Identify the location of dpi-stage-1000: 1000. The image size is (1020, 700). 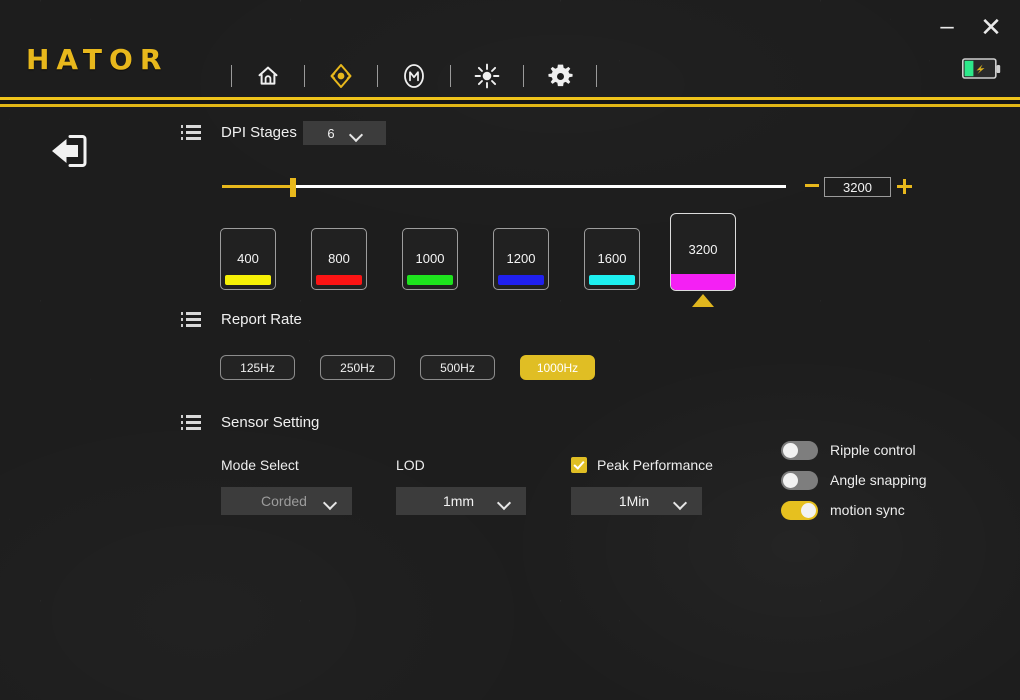
(430, 259).